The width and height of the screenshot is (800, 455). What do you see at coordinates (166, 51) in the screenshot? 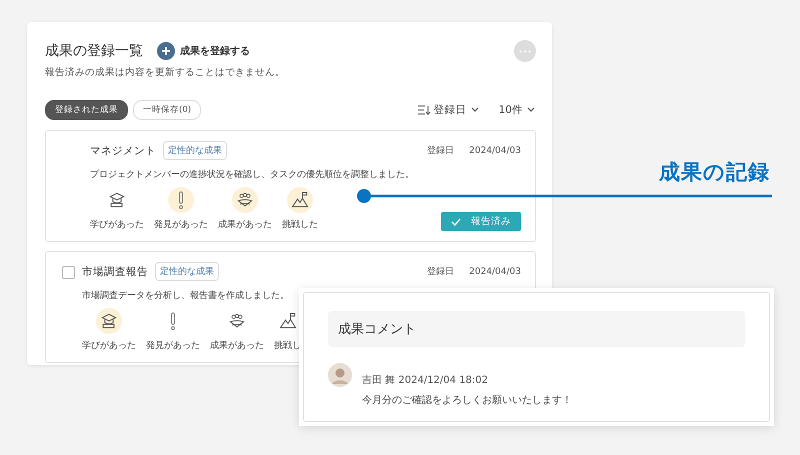
I see `plus-icon` at bounding box center [166, 51].